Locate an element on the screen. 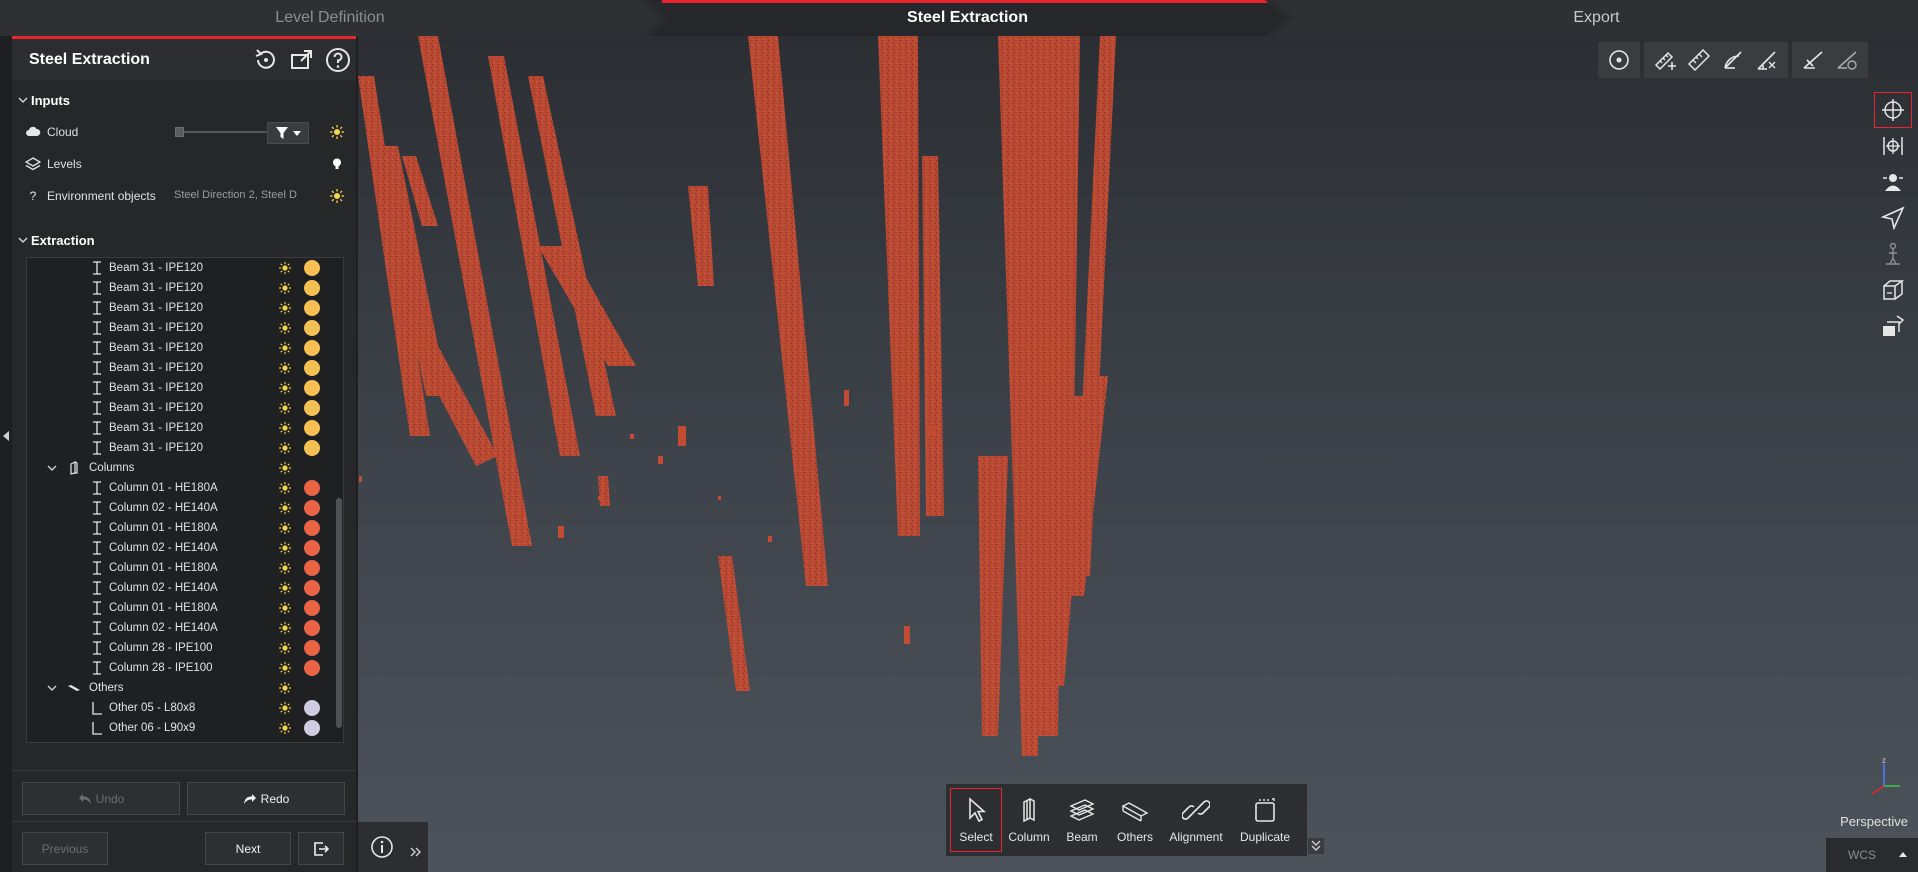  measure-slope-button is located at coordinates (1767, 60).